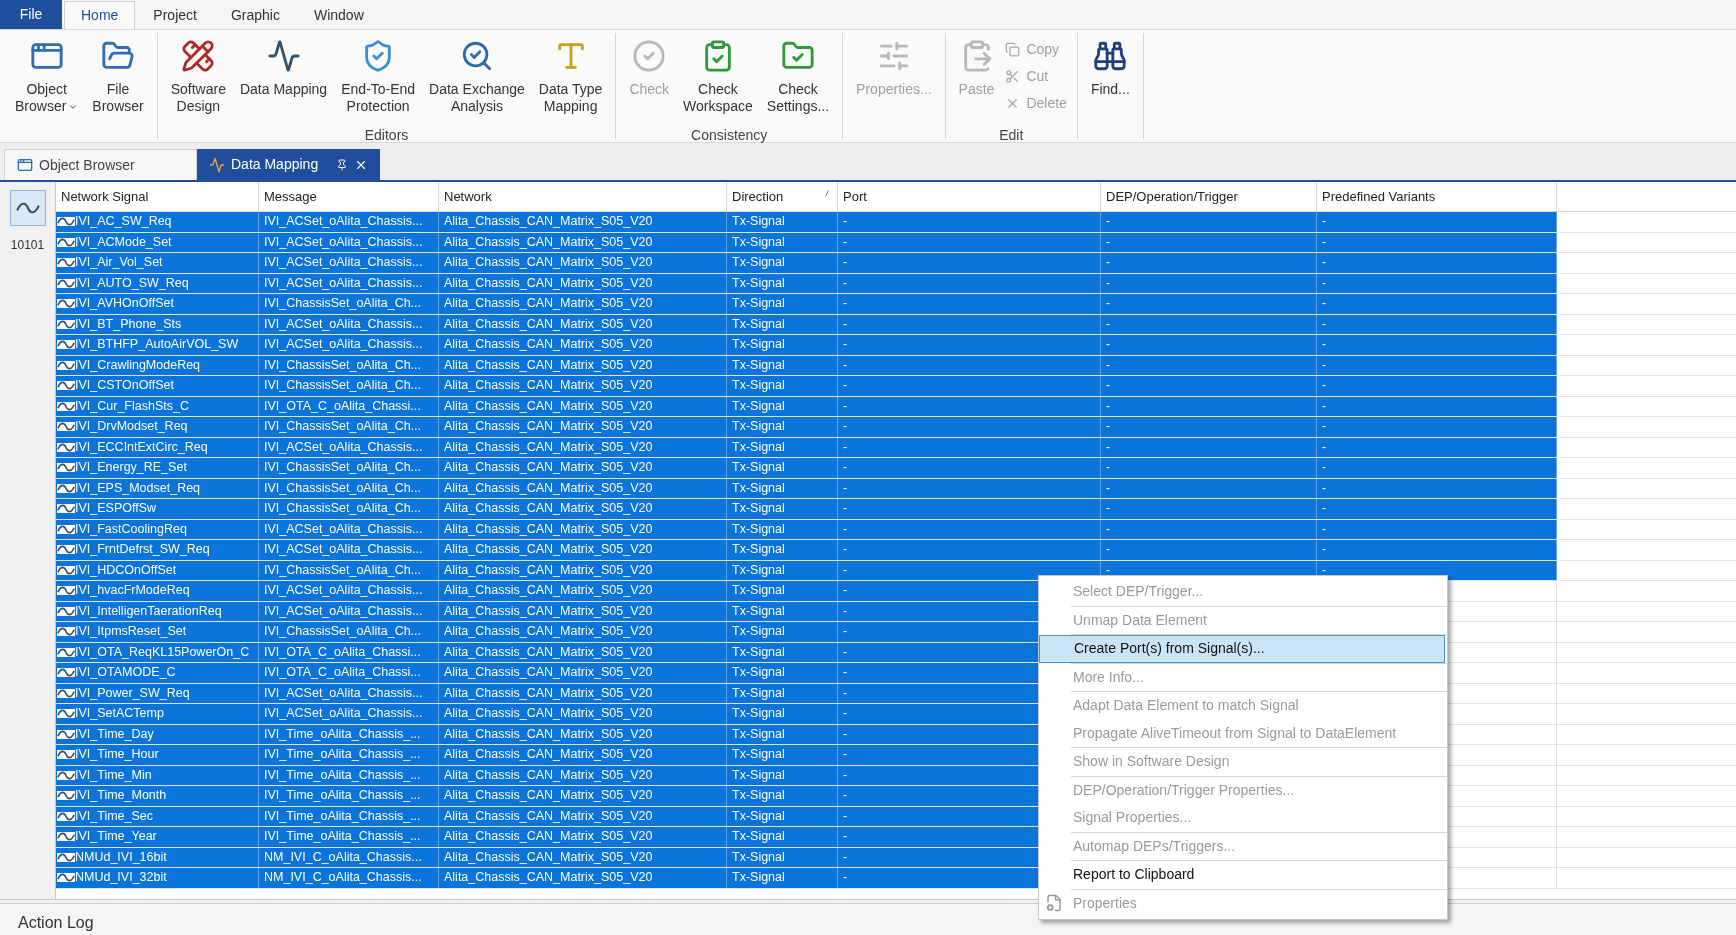 Image resolution: width=1736 pixels, height=935 pixels. What do you see at coordinates (583, 196) in the screenshot?
I see `column-header: Network` at bounding box center [583, 196].